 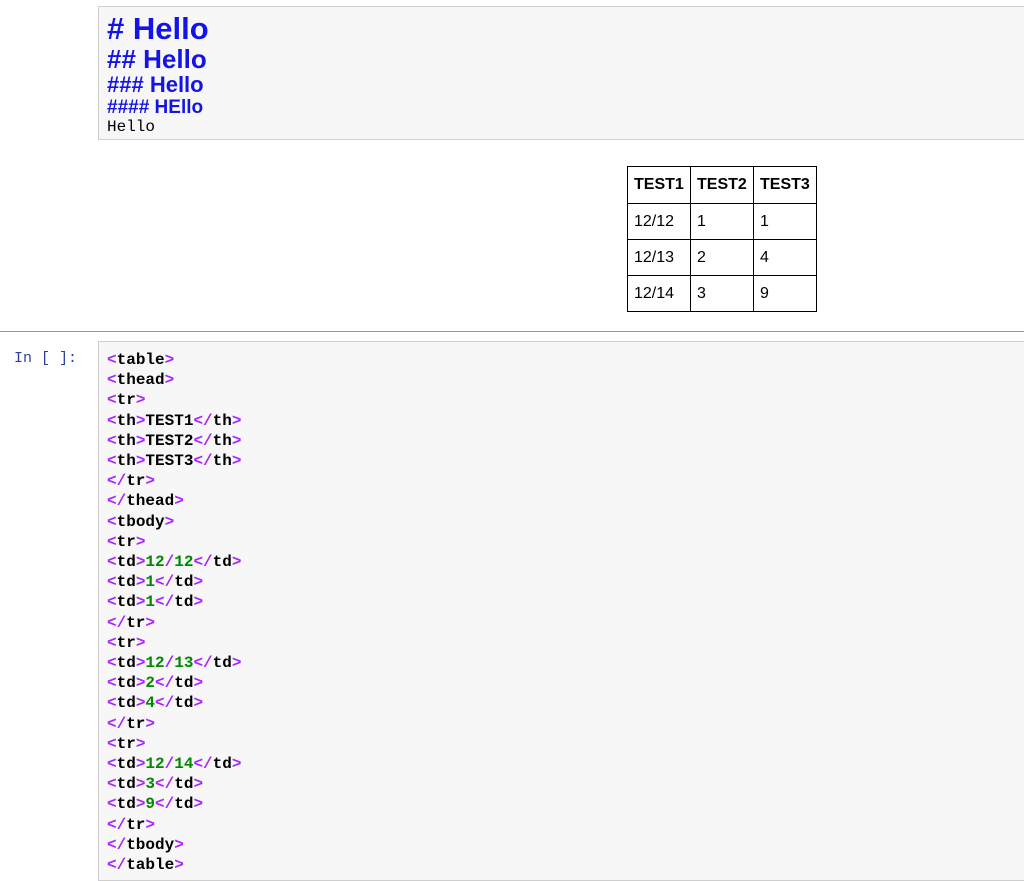 What do you see at coordinates (659, 293) in the screenshot?
I see `table-cell: 12/14` at bounding box center [659, 293].